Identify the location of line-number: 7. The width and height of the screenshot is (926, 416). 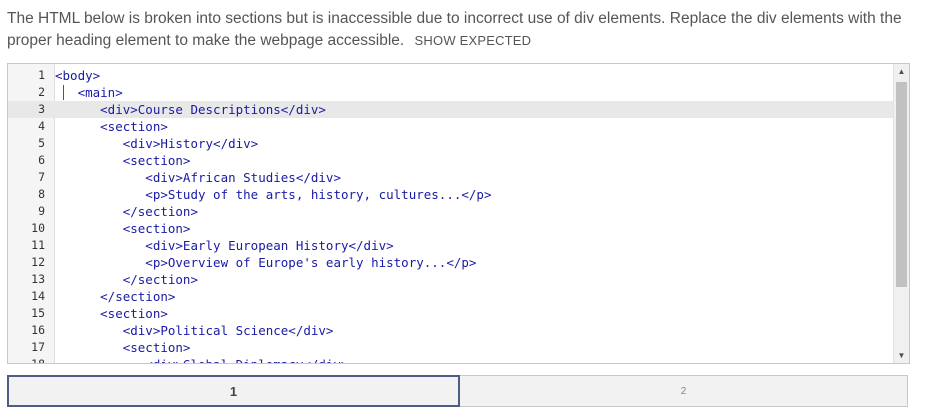
(41, 177).